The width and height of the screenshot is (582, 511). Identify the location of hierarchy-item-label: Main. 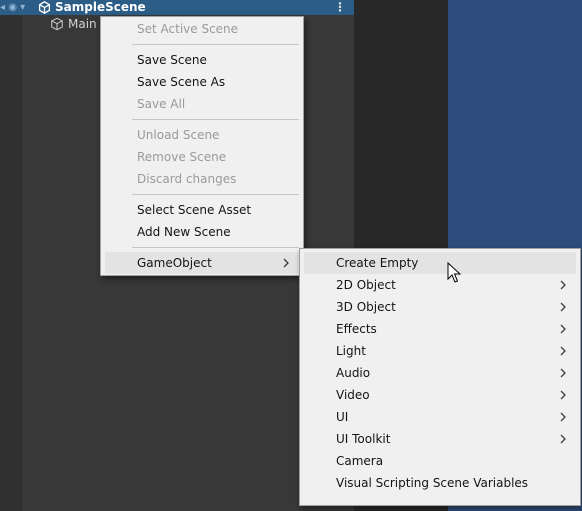
(82, 24).